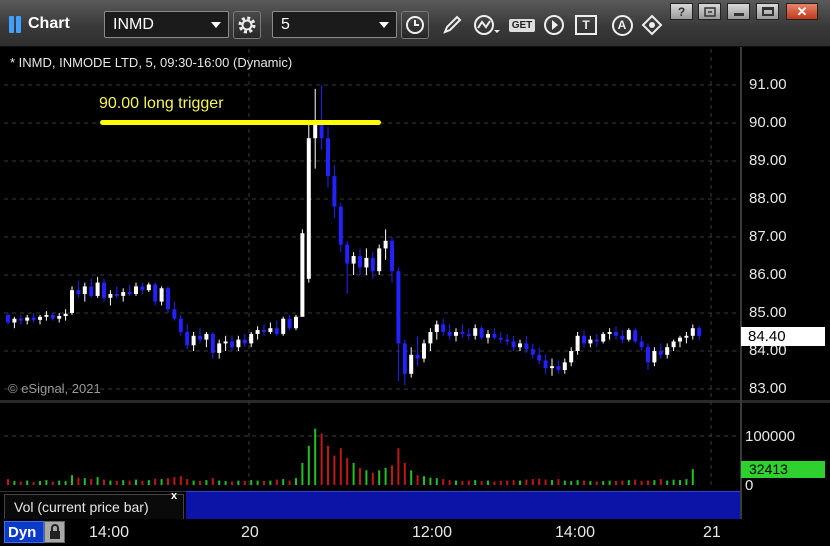  Describe the element at coordinates (240, 122) in the screenshot. I see `annotation-trigger-line` at that location.